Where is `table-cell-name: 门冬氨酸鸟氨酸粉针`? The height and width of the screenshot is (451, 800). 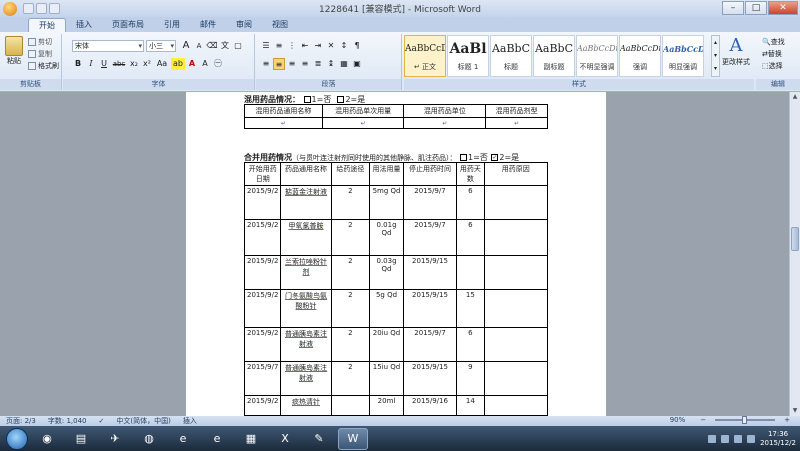
table-cell-name: 门冬氨酸鸟氨酸粉针 is located at coordinates (306, 308).